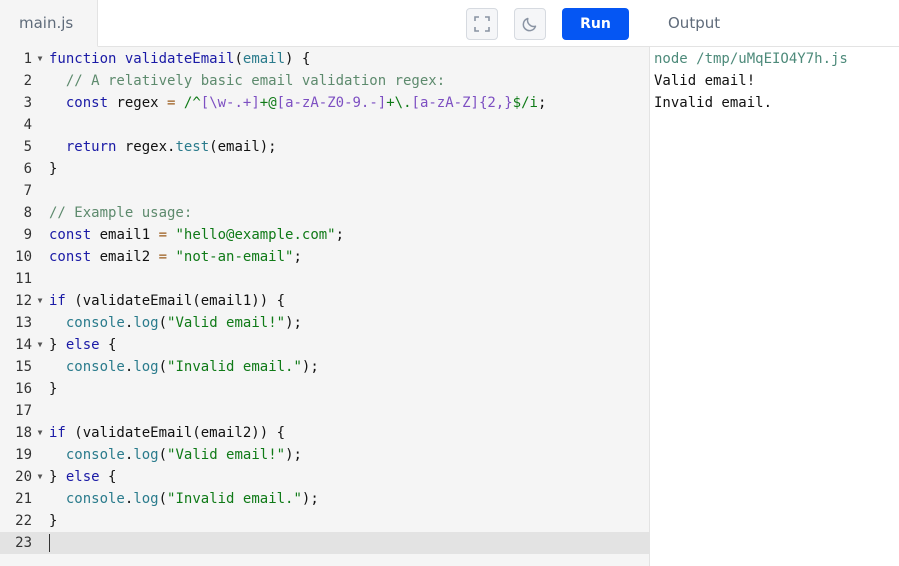 This screenshot has width=899, height=566. I want to click on line-number: 9, so click(27, 235).